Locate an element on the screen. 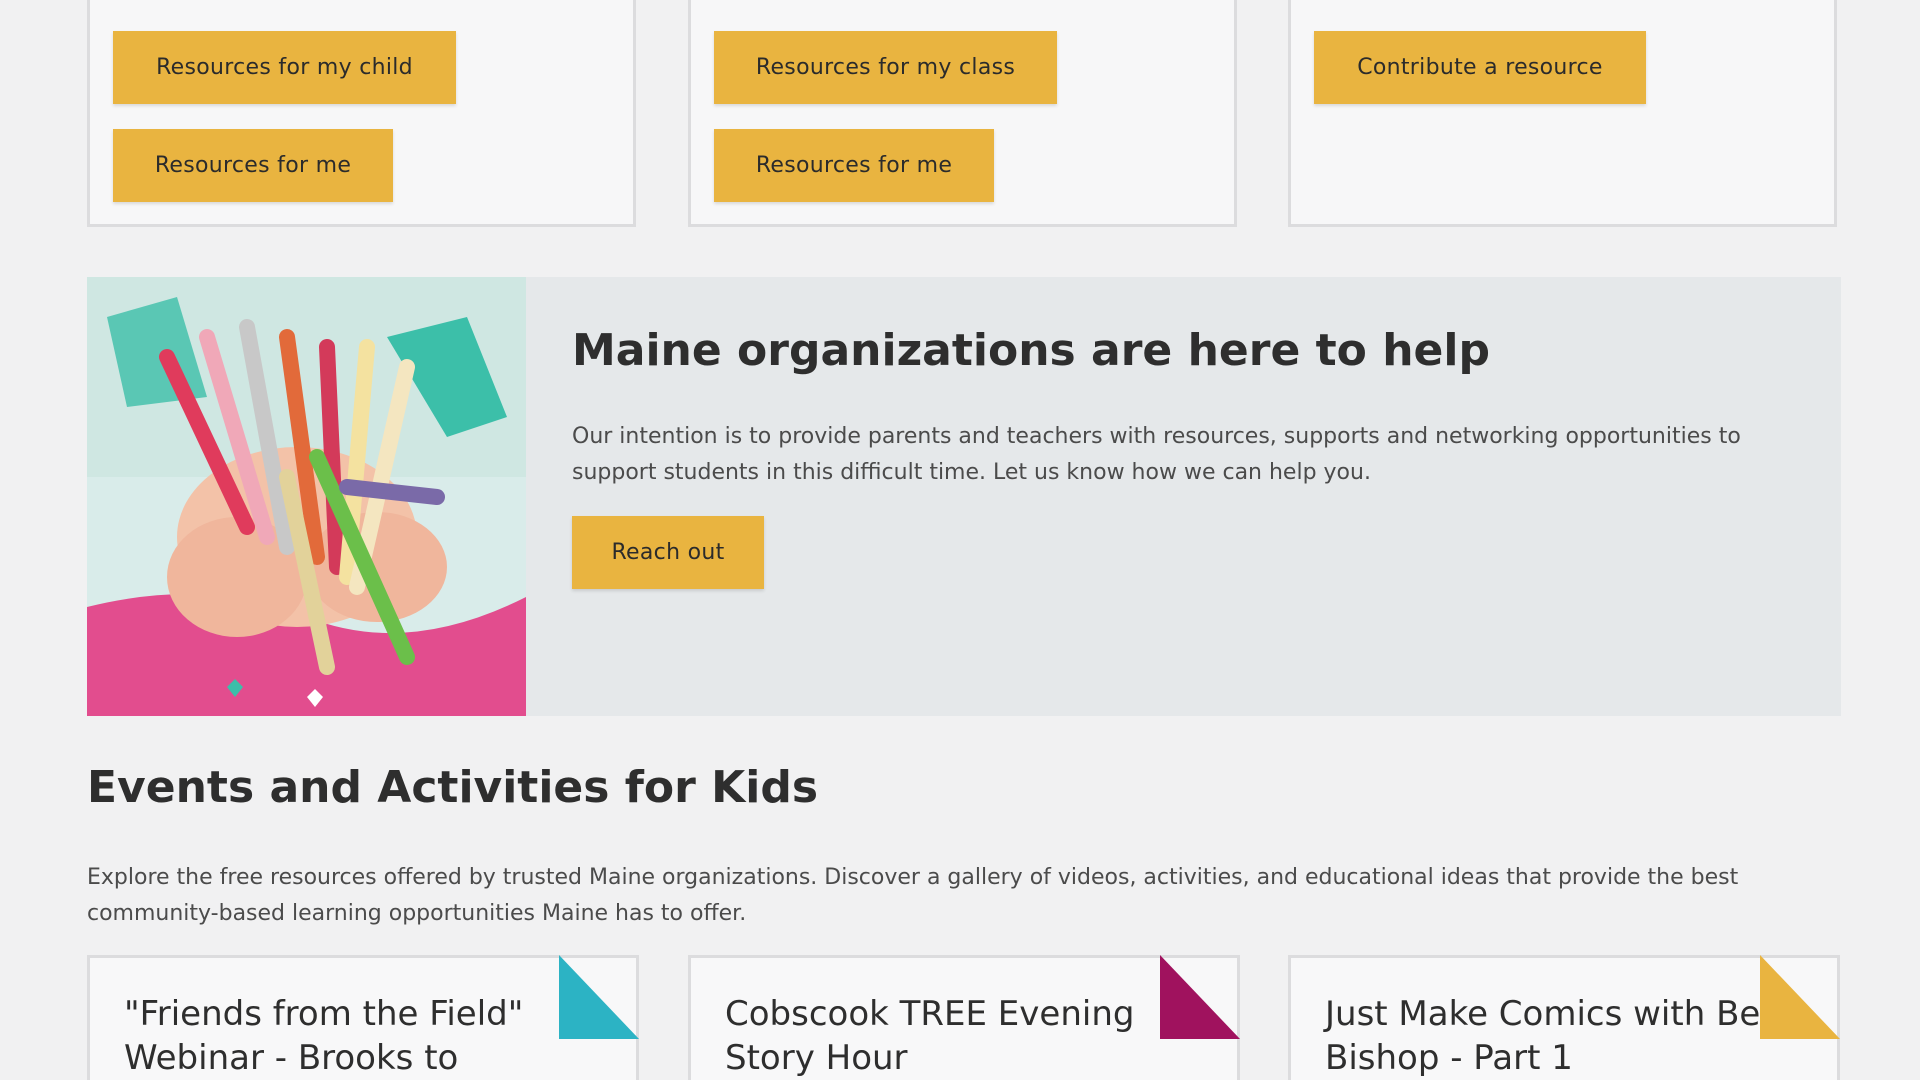 The height and width of the screenshot is (1080, 1920). event-card: Cobscook TREE Evening Story Hour is located at coordinates (964, 1017).